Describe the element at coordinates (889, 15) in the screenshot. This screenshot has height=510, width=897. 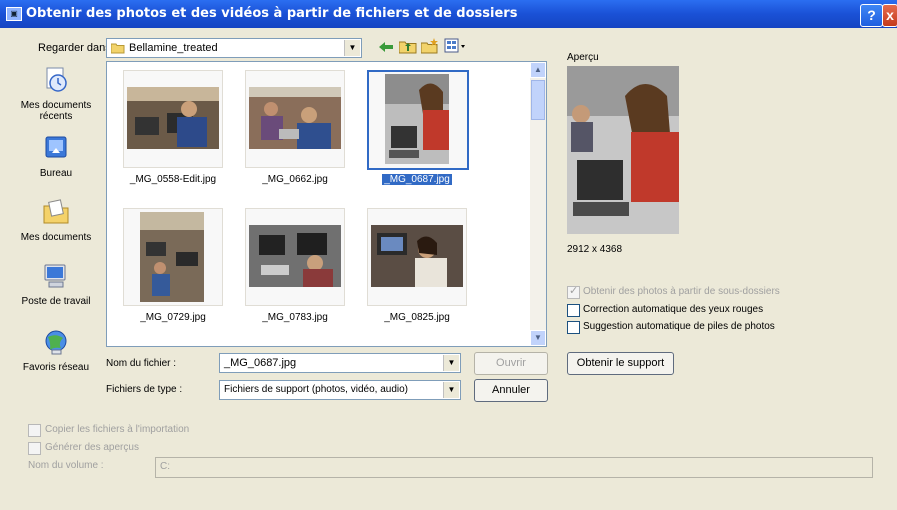
I see `close-button: x` at that location.